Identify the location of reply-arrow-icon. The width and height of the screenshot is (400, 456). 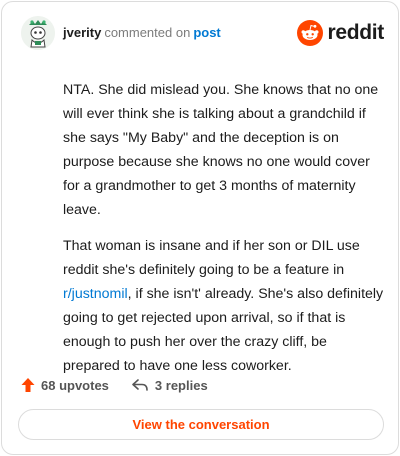
(140, 385).